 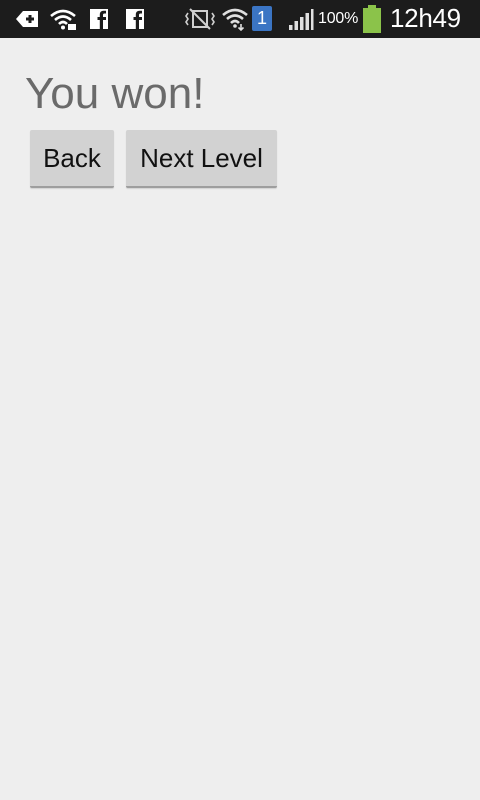 What do you see at coordinates (372, 19) in the screenshot?
I see `battery-icon` at bounding box center [372, 19].